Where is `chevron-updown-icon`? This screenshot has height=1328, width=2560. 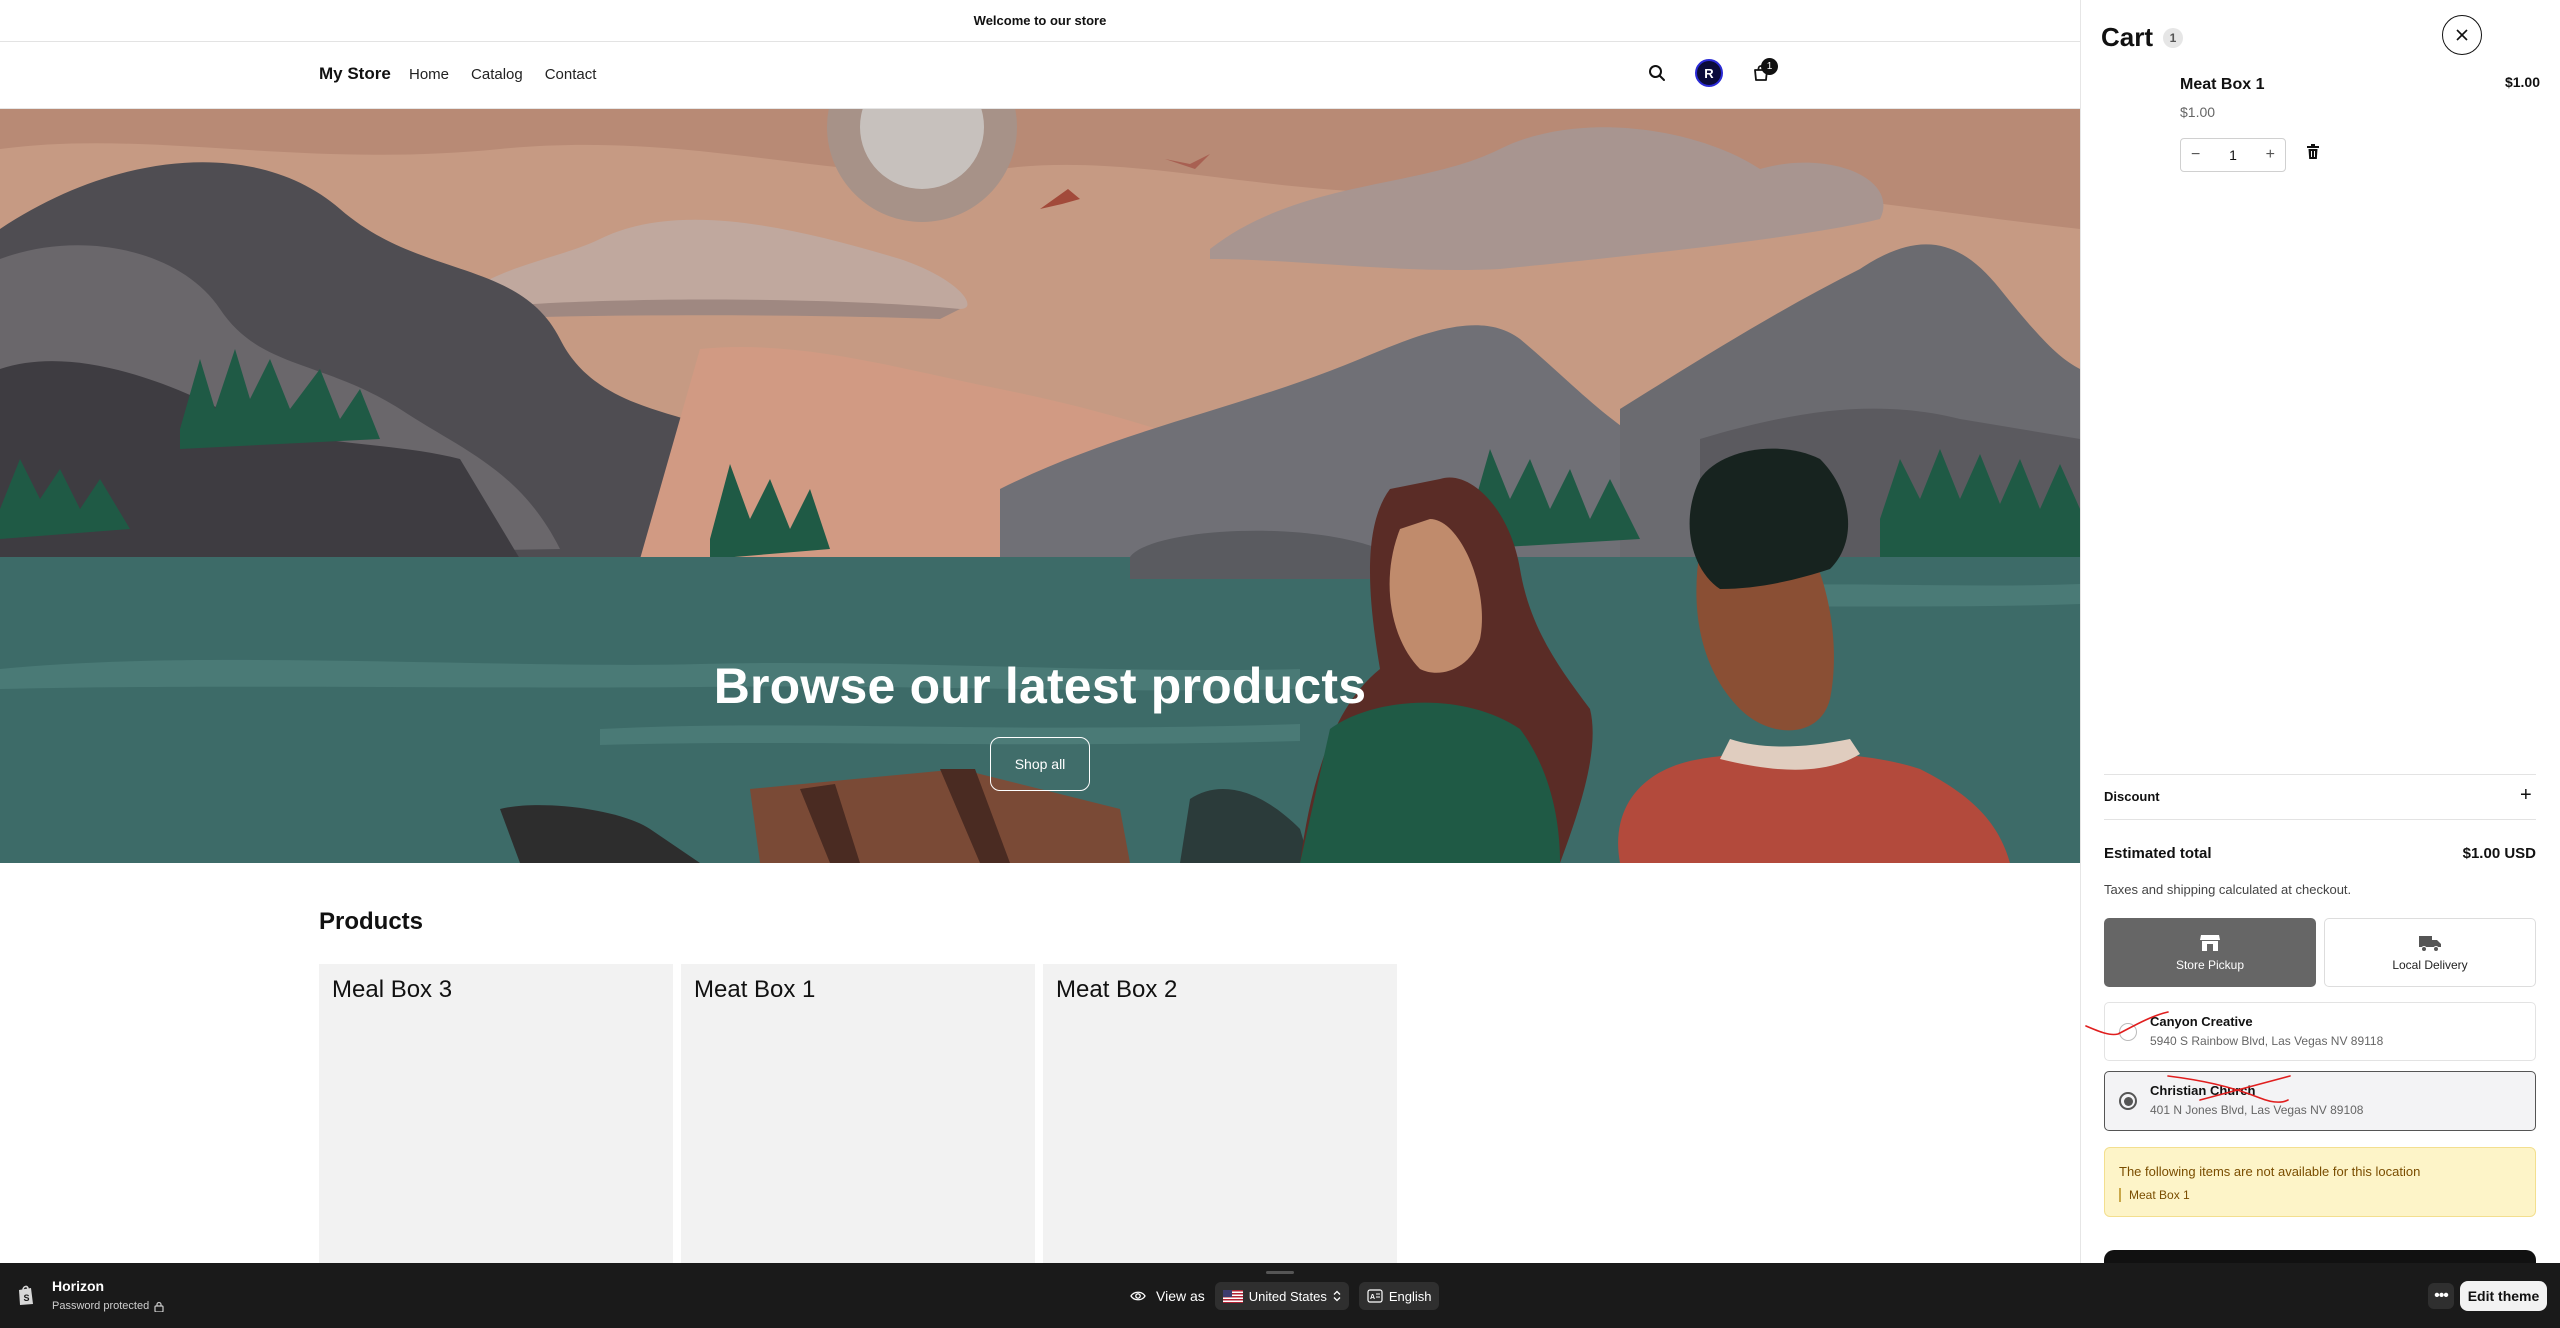
chevron-updown-icon is located at coordinates (1337, 1296).